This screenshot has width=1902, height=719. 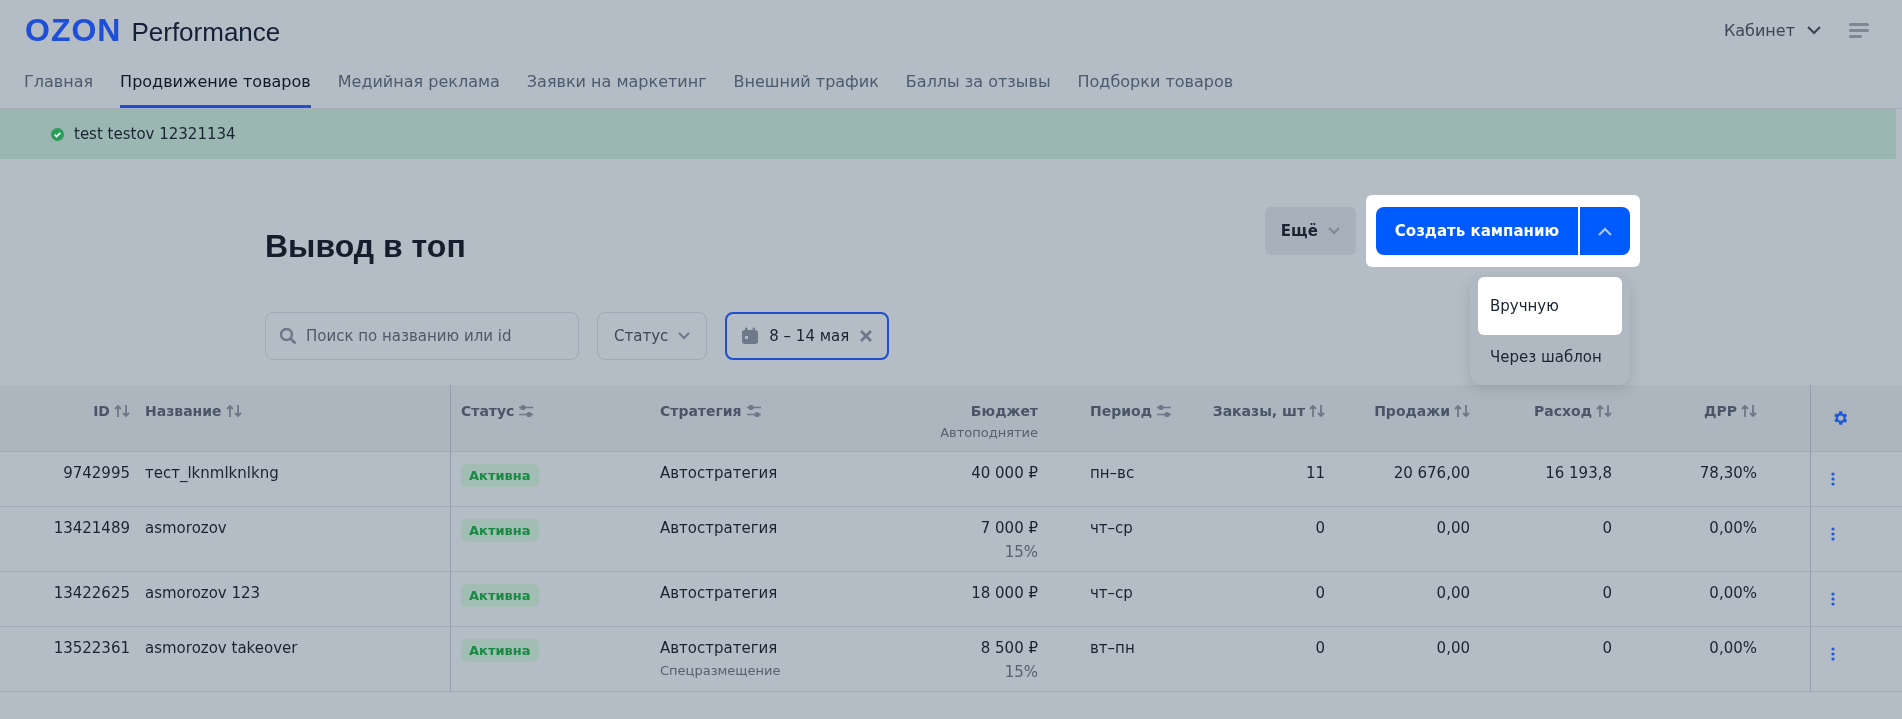 I want to click on table-cell: 78,30%, so click(x=1728, y=473).